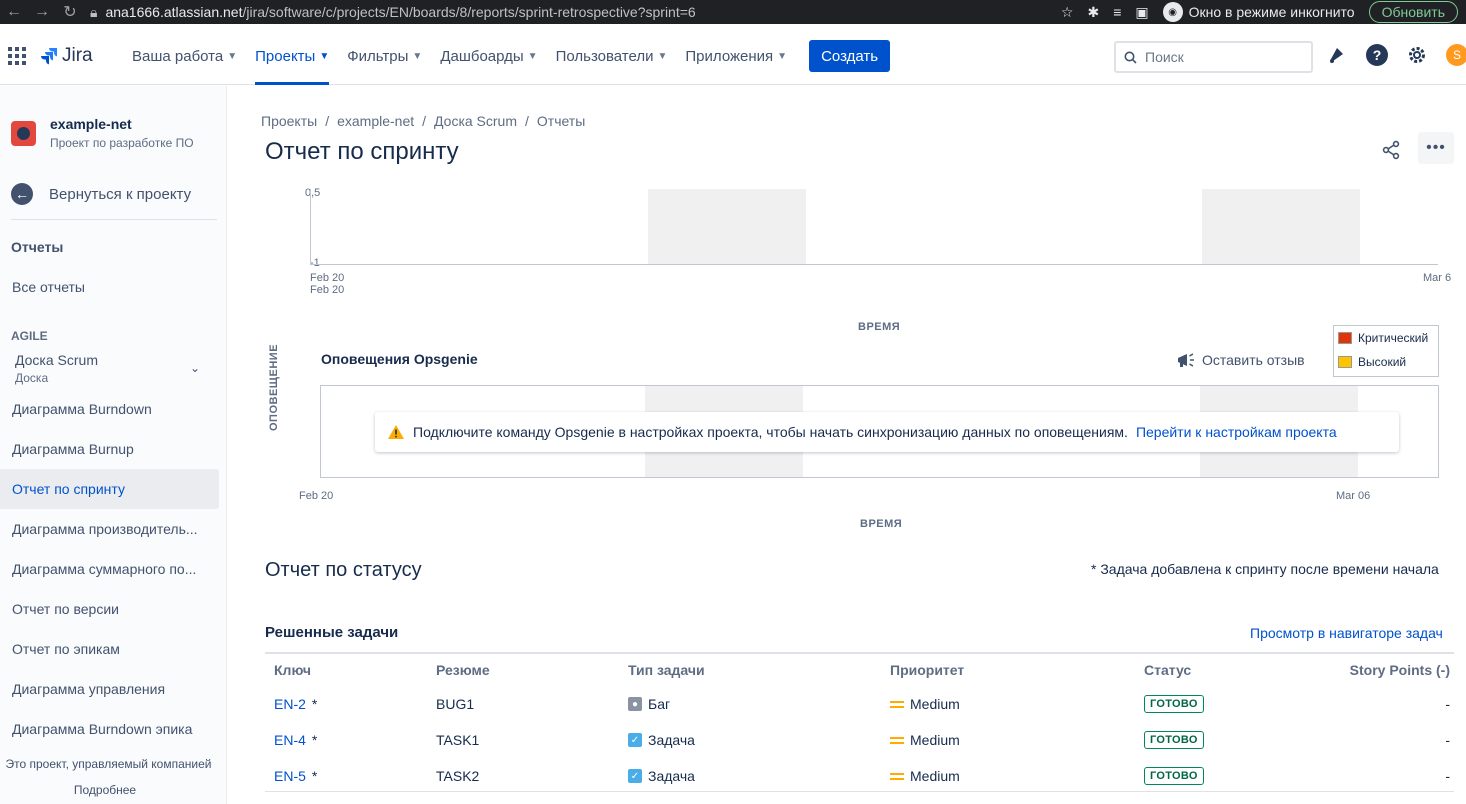 This screenshot has height=804, width=1466. What do you see at coordinates (482, 56) in the screenshot?
I see `nav-label: Дашбоарды` at bounding box center [482, 56].